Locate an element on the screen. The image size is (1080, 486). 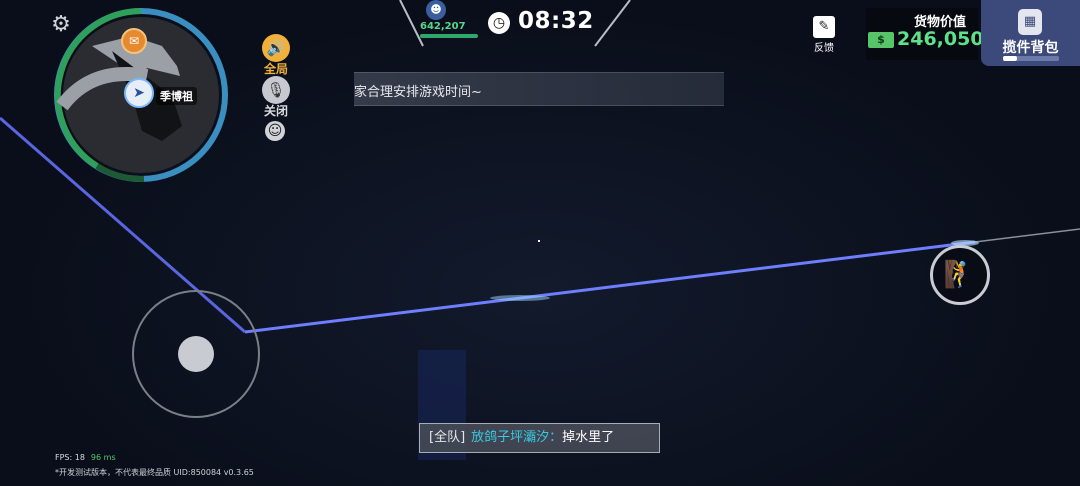
laser-glow is located at coordinates (520, 298).